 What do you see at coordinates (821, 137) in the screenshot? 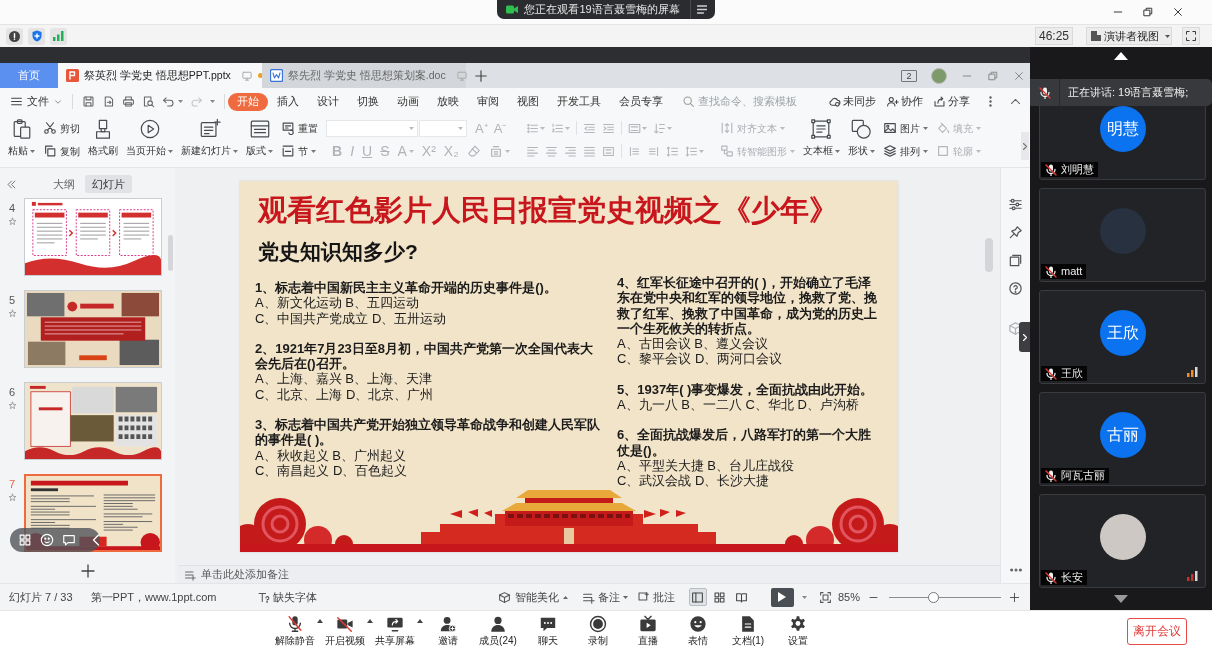
I see `ribbon-button: 文本框` at bounding box center [821, 137].